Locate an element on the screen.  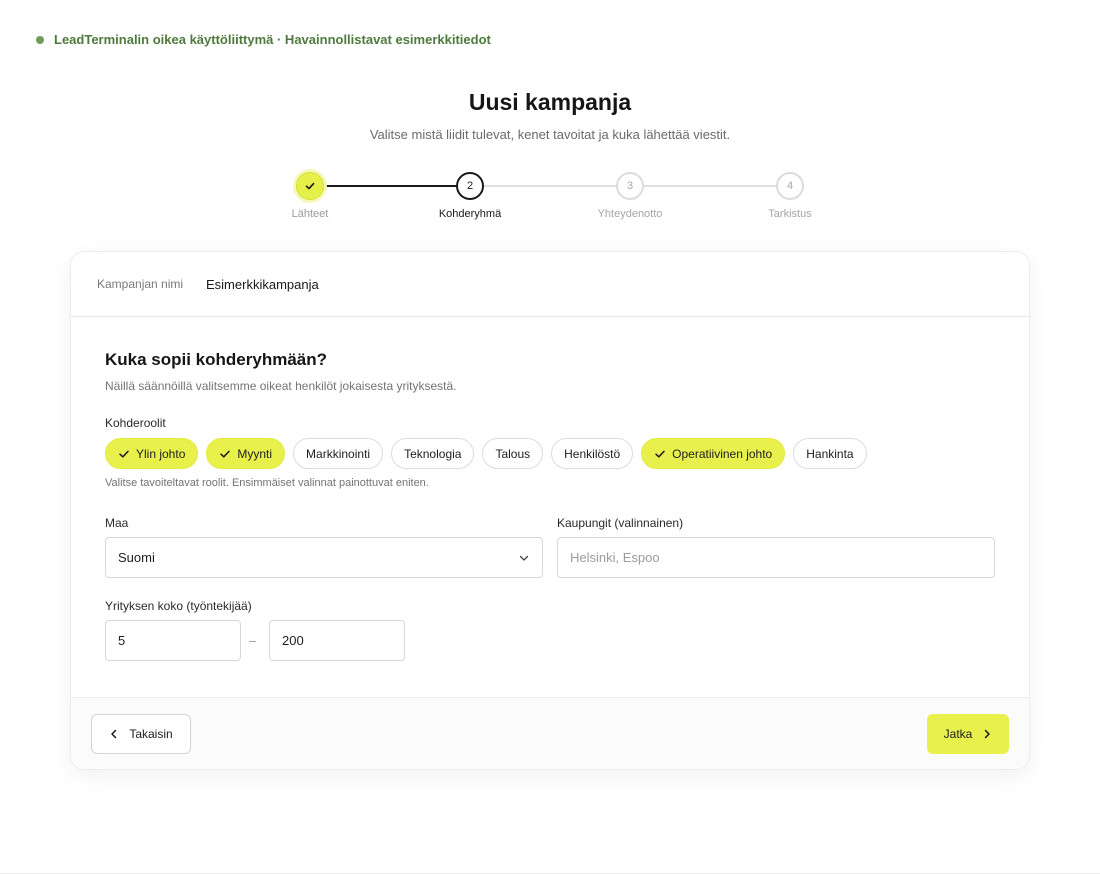
company-size-min-value: 5 is located at coordinates (122, 640).